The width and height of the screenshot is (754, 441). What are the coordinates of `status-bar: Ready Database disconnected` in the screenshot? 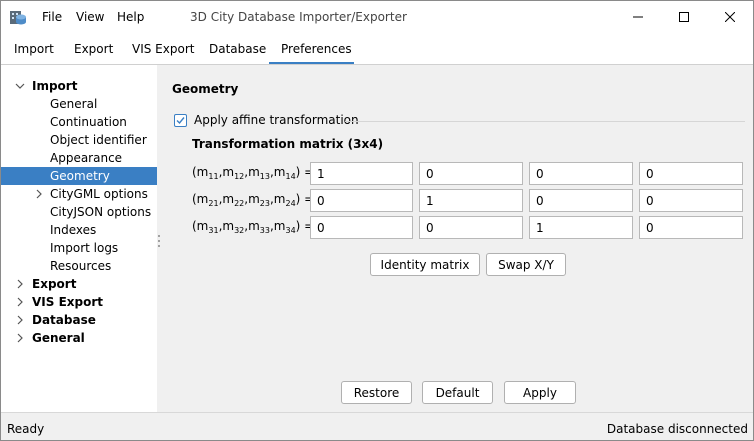 It's located at (377, 426).